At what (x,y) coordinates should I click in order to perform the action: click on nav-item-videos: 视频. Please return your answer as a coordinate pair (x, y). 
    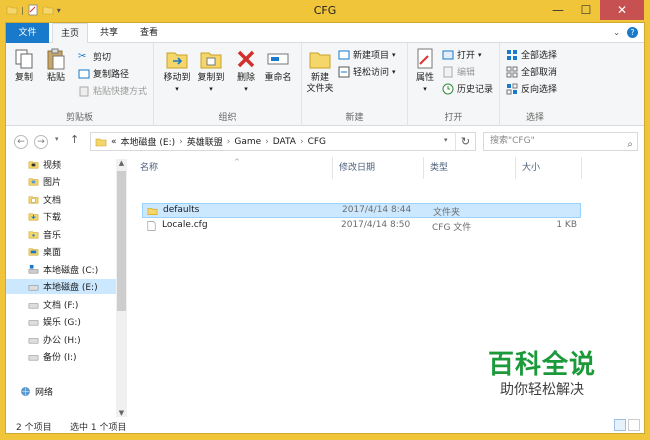
    Looking at the image, I should click on (44, 164).